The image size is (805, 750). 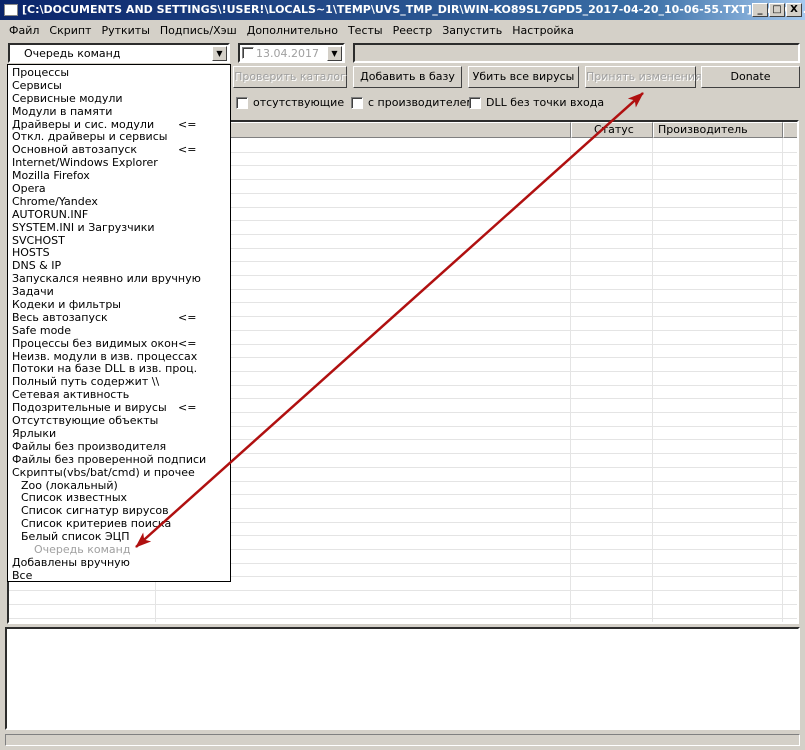 What do you see at coordinates (71, 562) in the screenshot?
I see `dropdown-item-label: Добавлены вручную` at bounding box center [71, 562].